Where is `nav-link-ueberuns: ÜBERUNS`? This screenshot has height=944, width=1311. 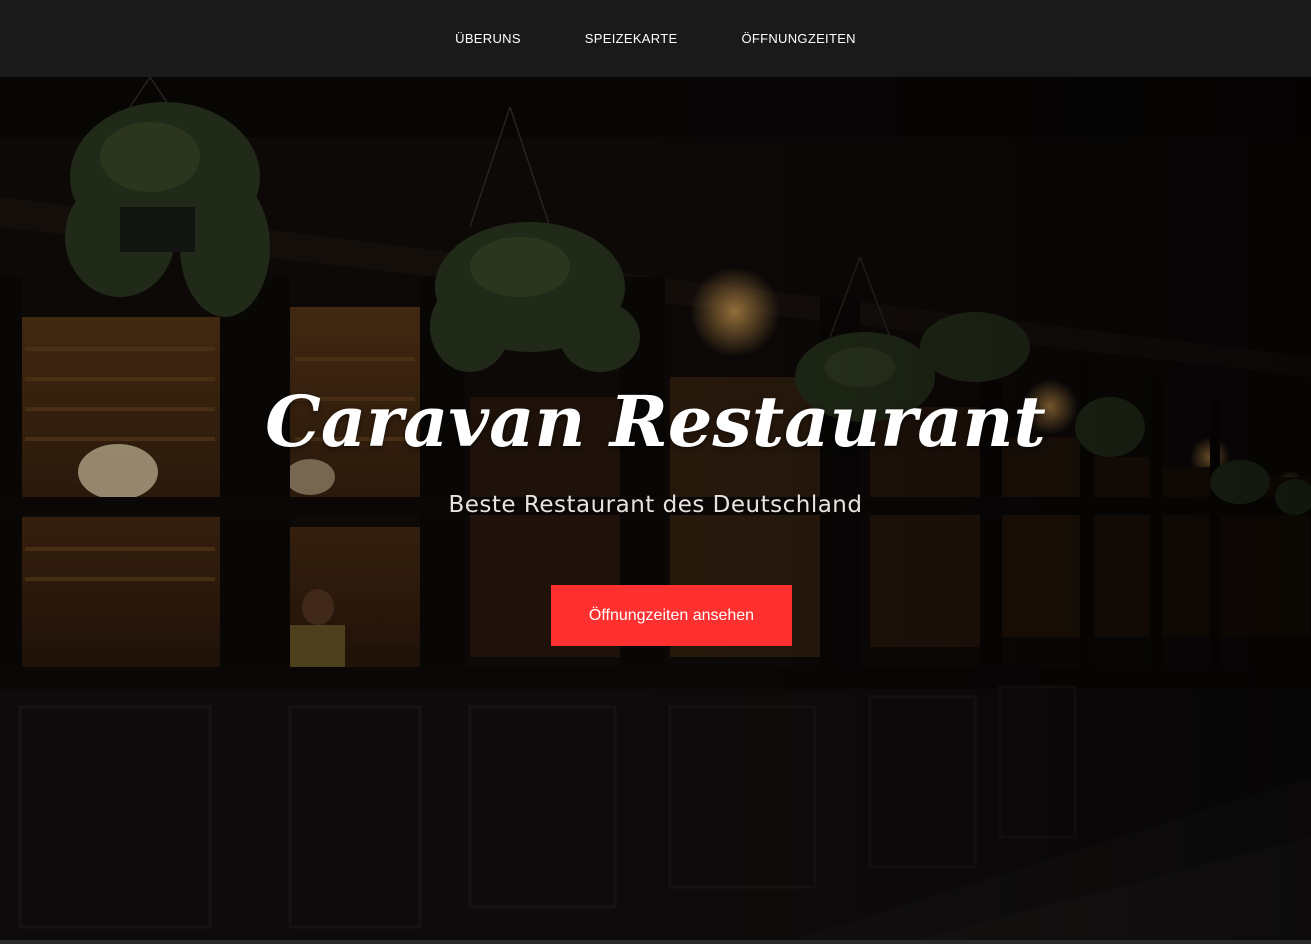
nav-link-ueberuns: ÜBERUNS is located at coordinates (488, 38).